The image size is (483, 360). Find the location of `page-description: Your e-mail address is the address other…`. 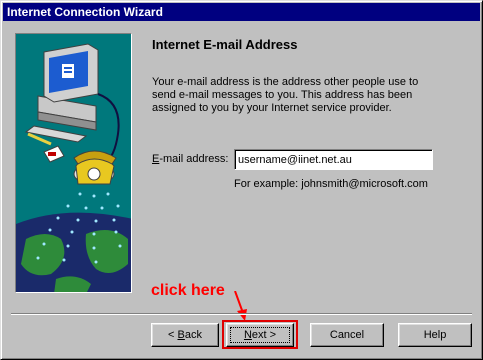

page-description: Your e-mail address is the address other… is located at coordinates (285, 95).